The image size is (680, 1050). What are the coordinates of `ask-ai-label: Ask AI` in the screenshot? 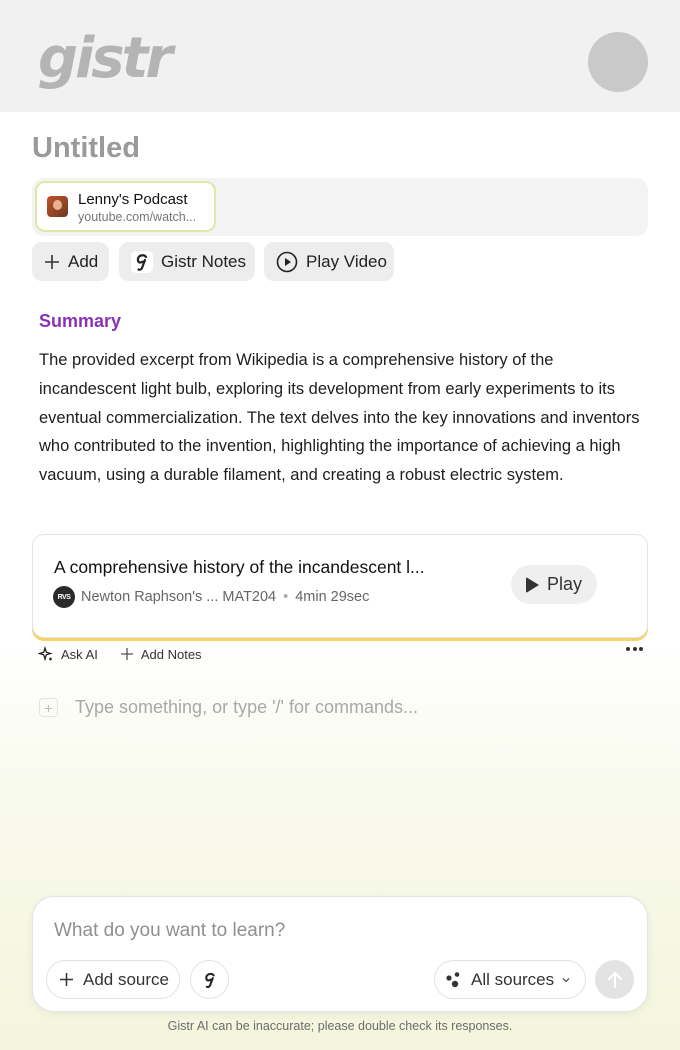 It's located at (79, 654).